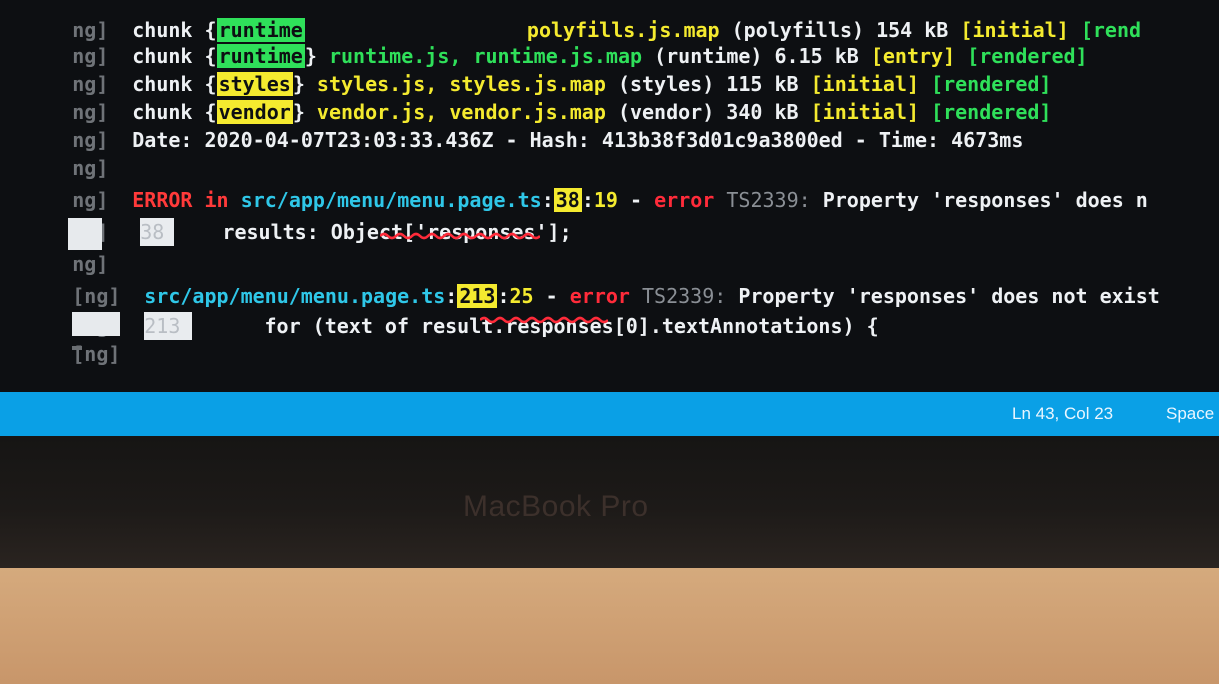 Image resolution: width=1219 pixels, height=684 pixels. I want to click on error-message: Property 'responses' does n, so click(985, 200).